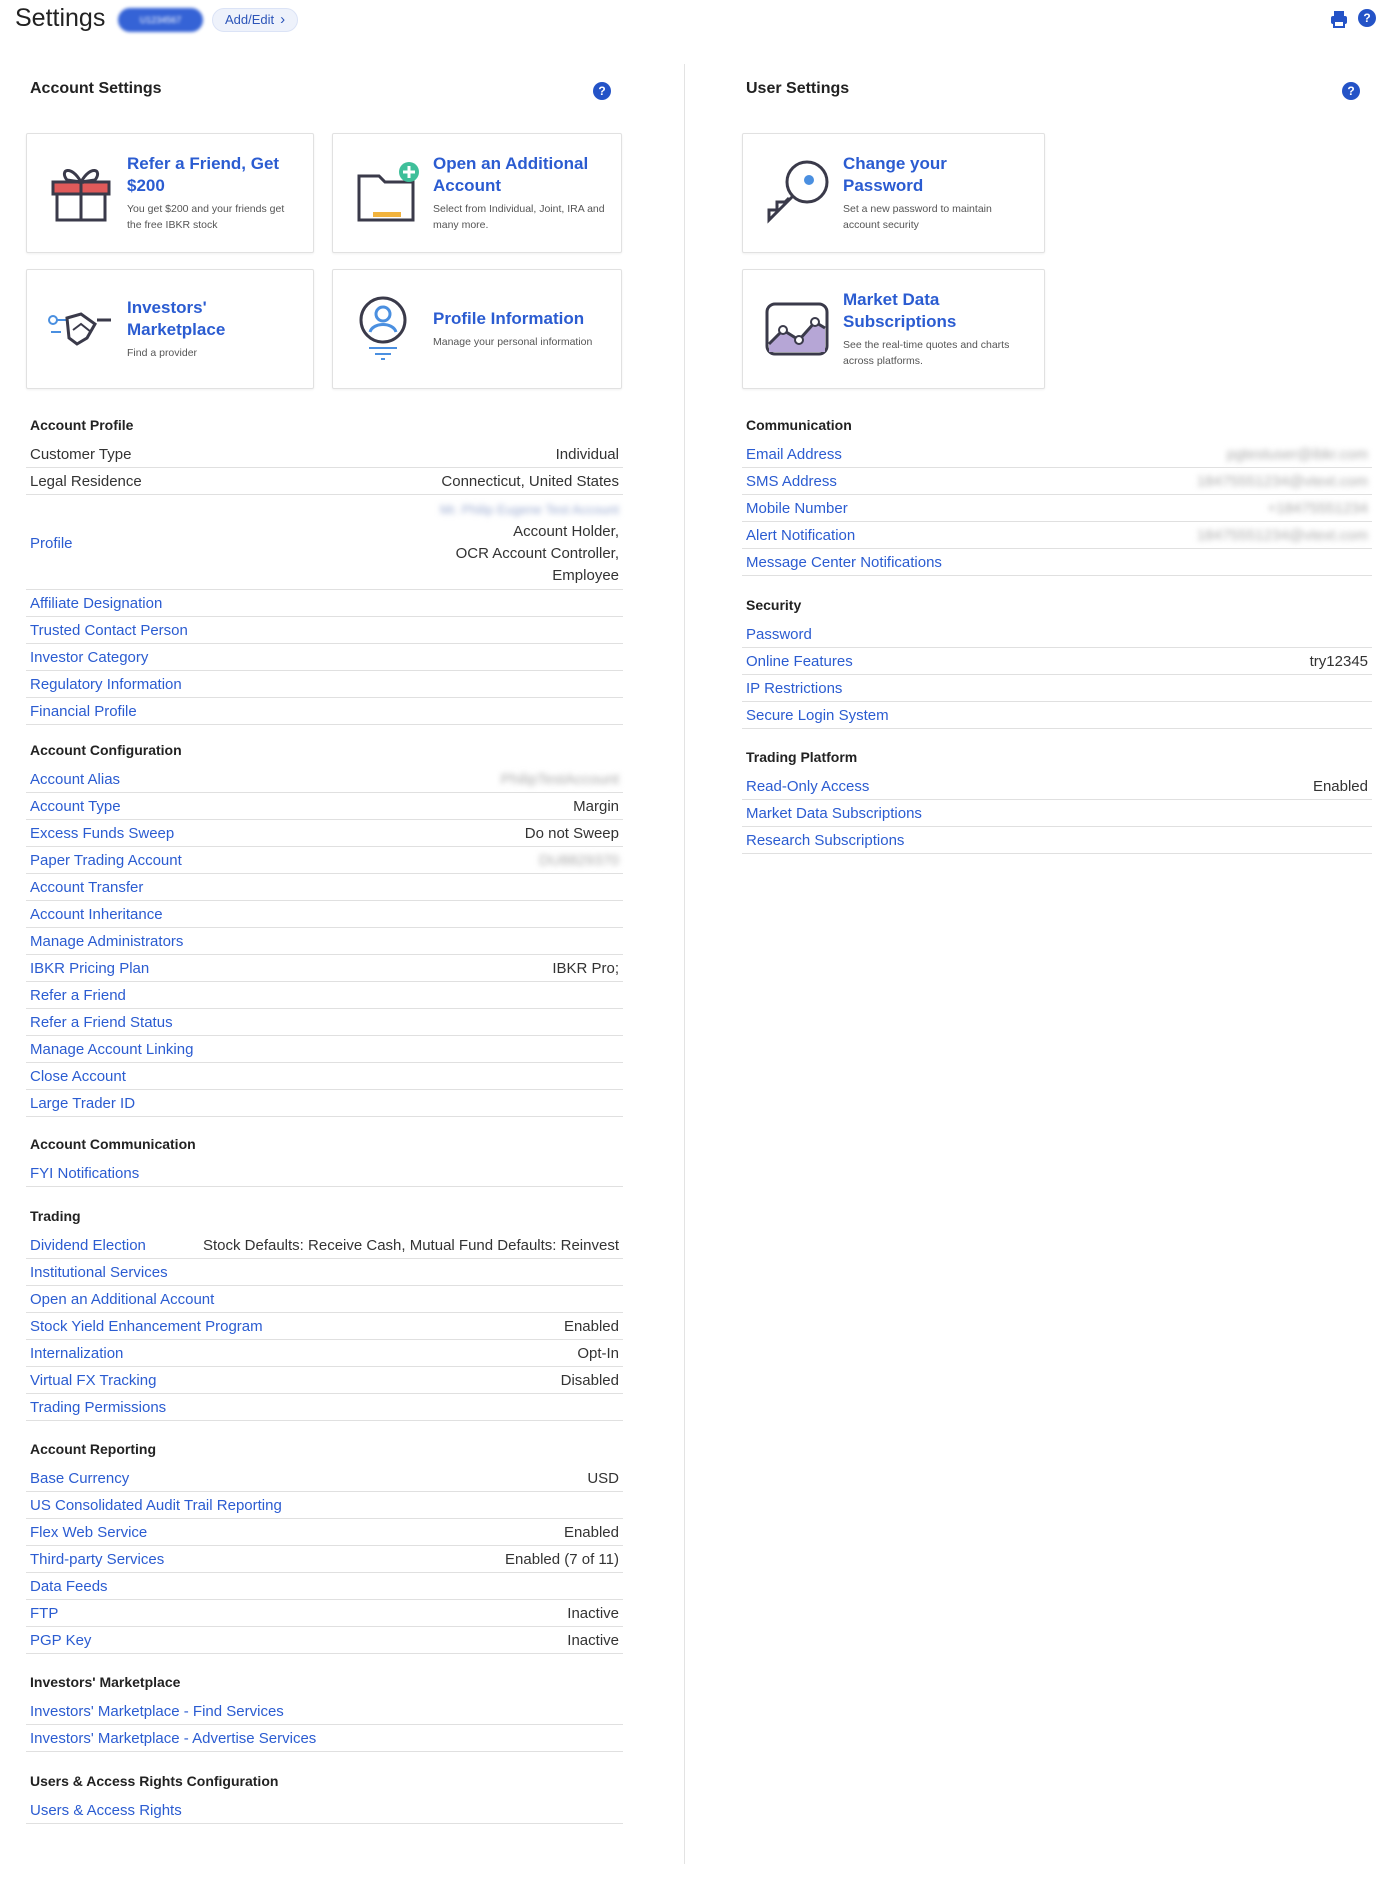 Image resolution: width=1395 pixels, height=1899 pixels. Describe the element at coordinates (324, 833) in the screenshot. I see `table-row: Excess Funds Sweep Do not Sweep` at that location.